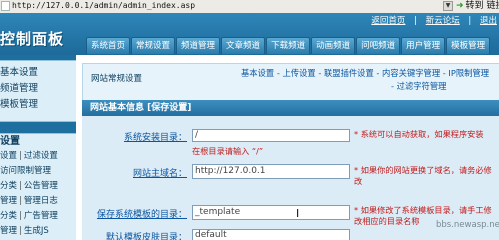  I want to click on nav-tab: 频道管理, so click(198, 45).